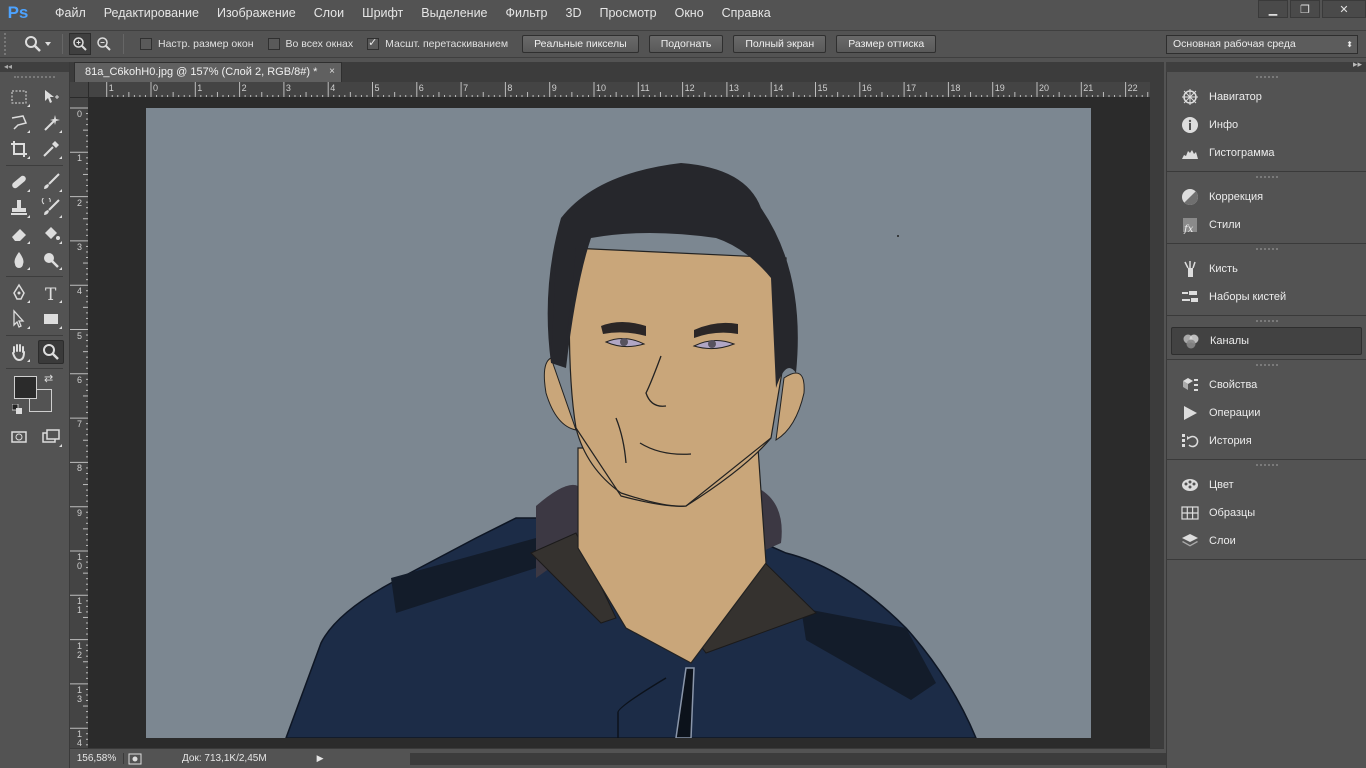  Describe the element at coordinates (80, 44) in the screenshot. I see `zoom-in-button` at that location.